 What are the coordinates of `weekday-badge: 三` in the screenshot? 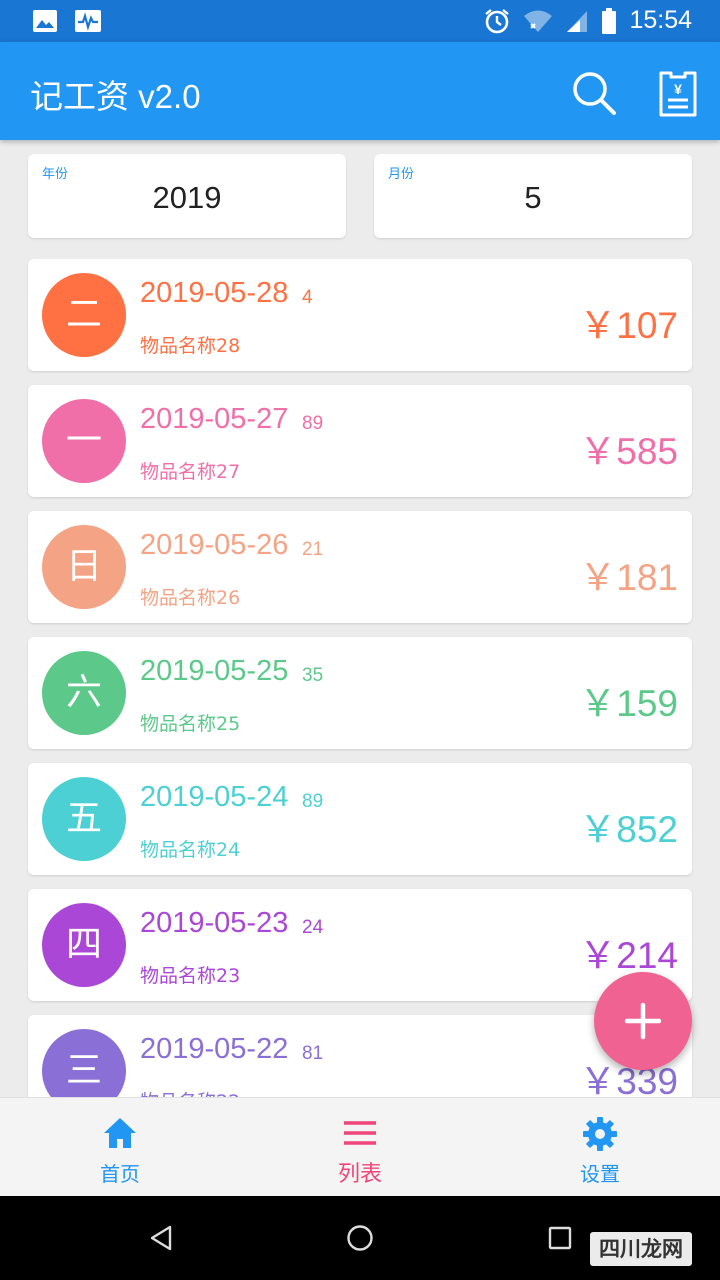 It's located at (84, 1063).